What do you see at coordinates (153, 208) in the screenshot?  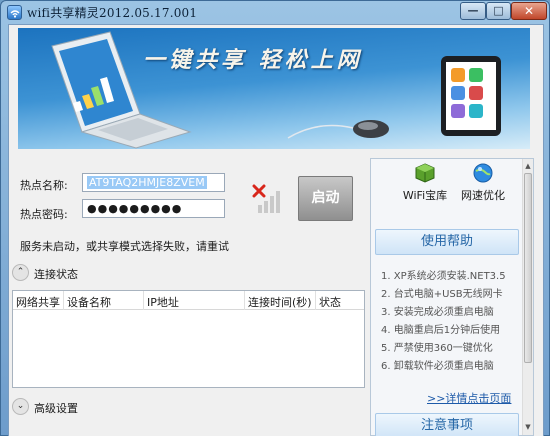 I see `password-input: ●●●●●●●●●` at bounding box center [153, 208].